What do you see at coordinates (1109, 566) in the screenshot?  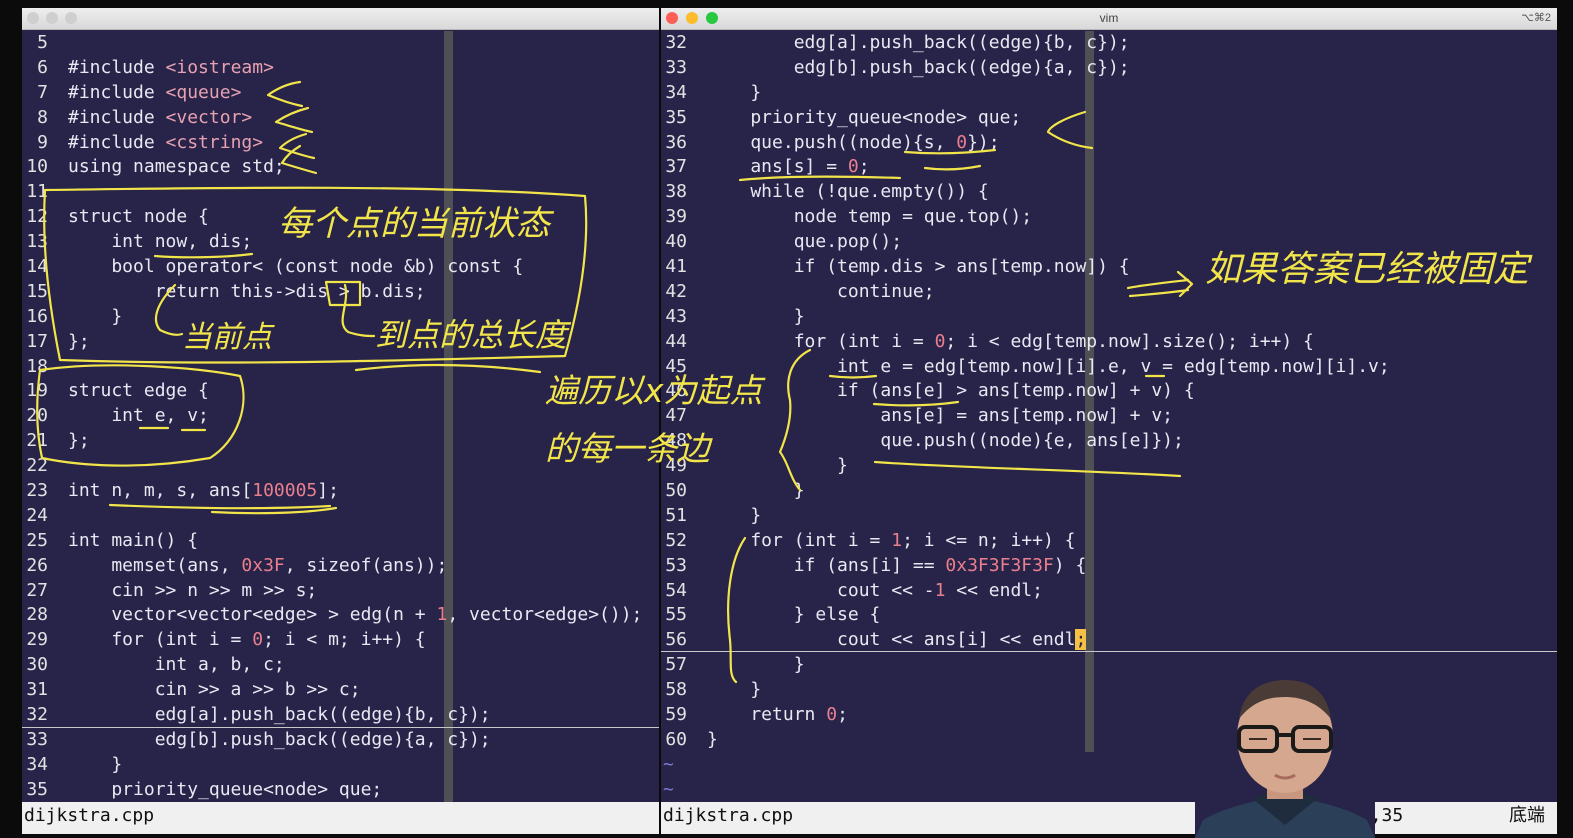 I see `code-line: 53 if (ans[i] == 0x3F3F3F3F) {` at bounding box center [1109, 566].